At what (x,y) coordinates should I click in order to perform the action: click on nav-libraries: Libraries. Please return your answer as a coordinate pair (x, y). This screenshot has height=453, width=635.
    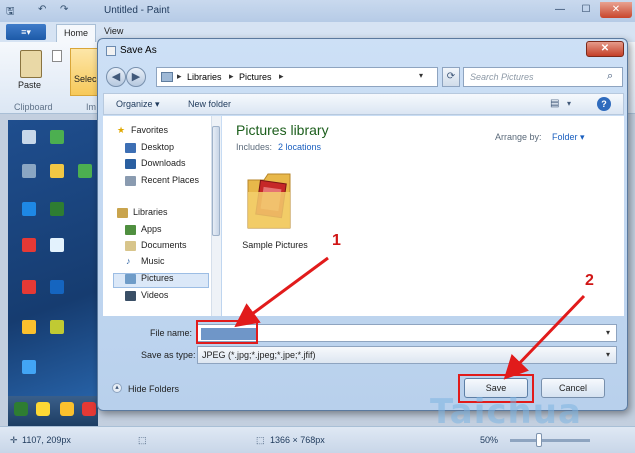
    Looking at the image, I should click on (150, 212).